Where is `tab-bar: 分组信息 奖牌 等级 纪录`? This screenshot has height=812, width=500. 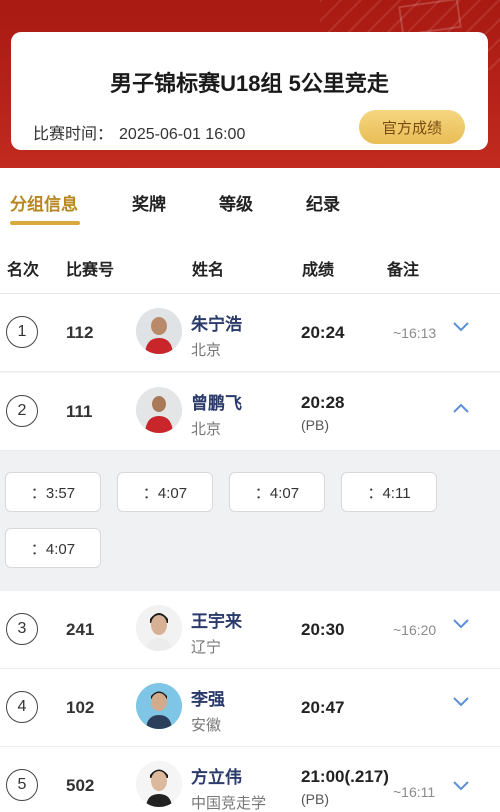 tab-bar: 分组信息 奖牌 等级 纪录 is located at coordinates (250, 203).